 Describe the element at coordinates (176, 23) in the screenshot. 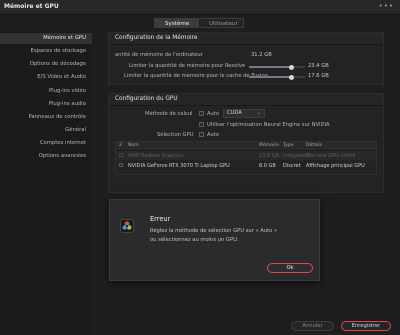

I see `tab-systeme: Système` at that location.